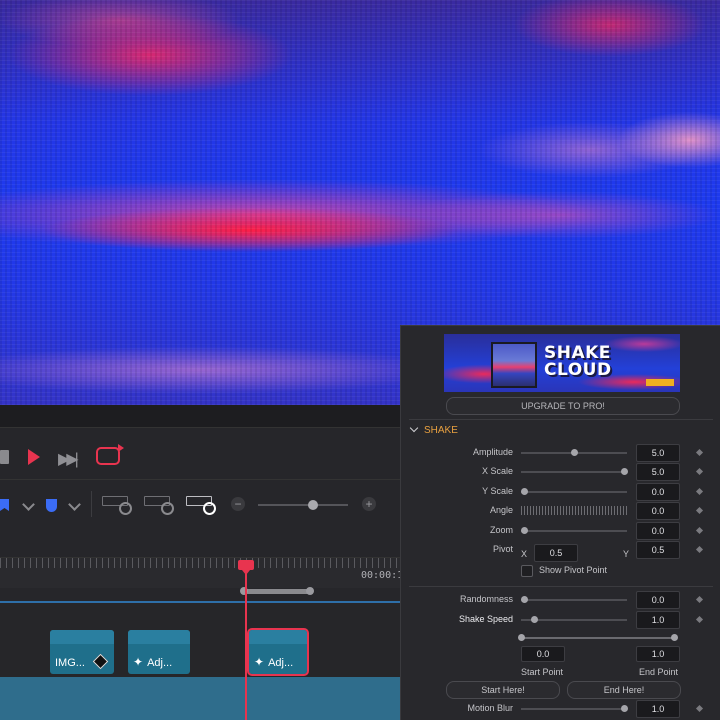 The height and width of the screenshot is (720, 720). What do you see at coordinates (574, 452) in the screenshot?
I see `amplitude-slider` at bounding box center [574, 452].